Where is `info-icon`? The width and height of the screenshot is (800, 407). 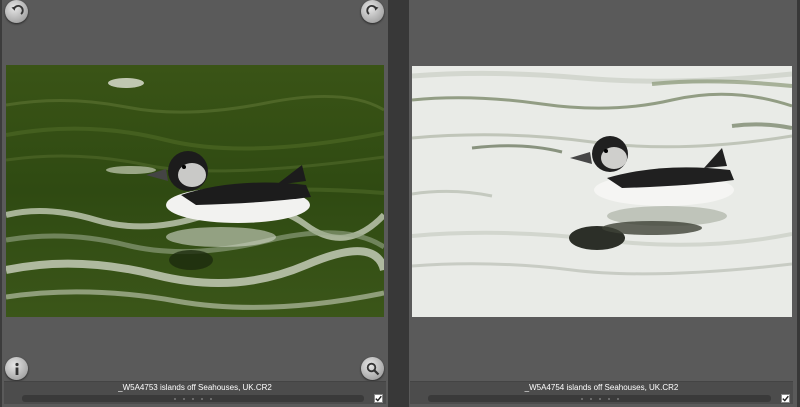
info-icon is located at coordinates (16, 368).